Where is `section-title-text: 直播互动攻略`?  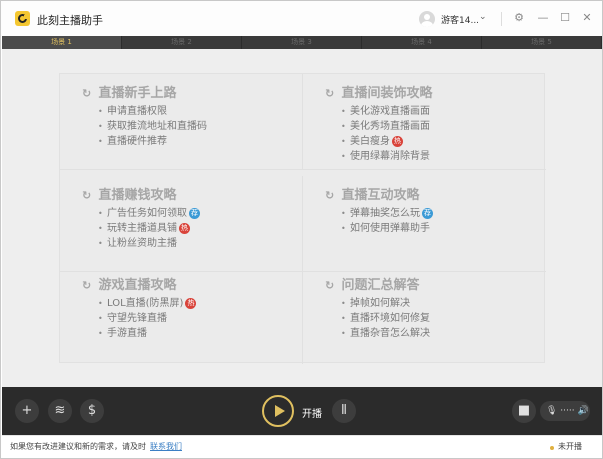 section-title-text: 直播互动攻略 is located at coordinates (380, 195).